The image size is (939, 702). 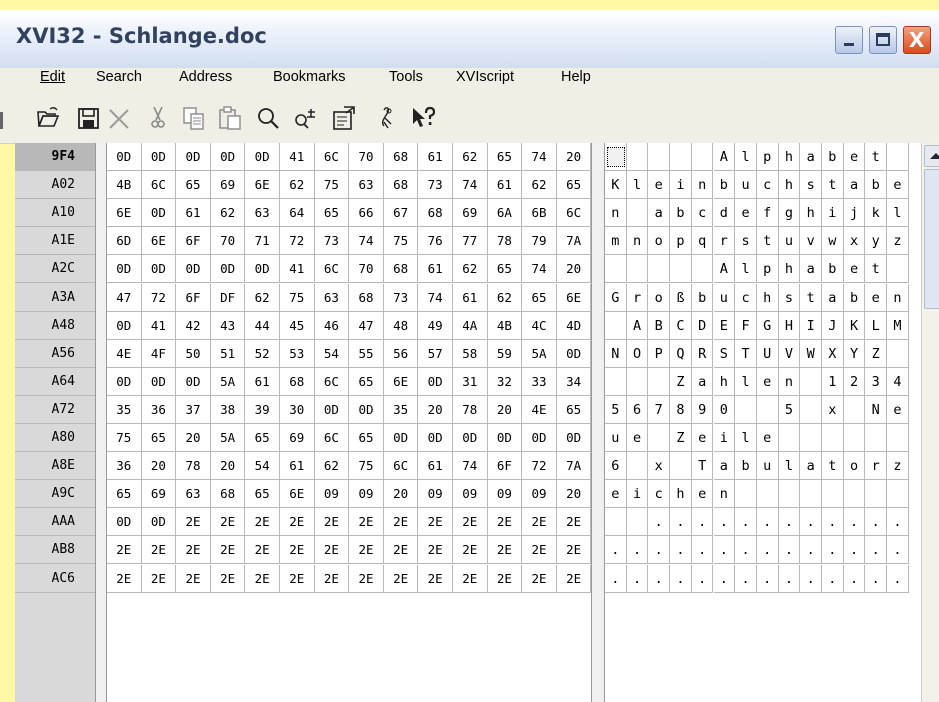 What do you see at coordinates (297, 213) in the screenshot?
I see `hex-cell: 64` at bounding box center [297, 213].